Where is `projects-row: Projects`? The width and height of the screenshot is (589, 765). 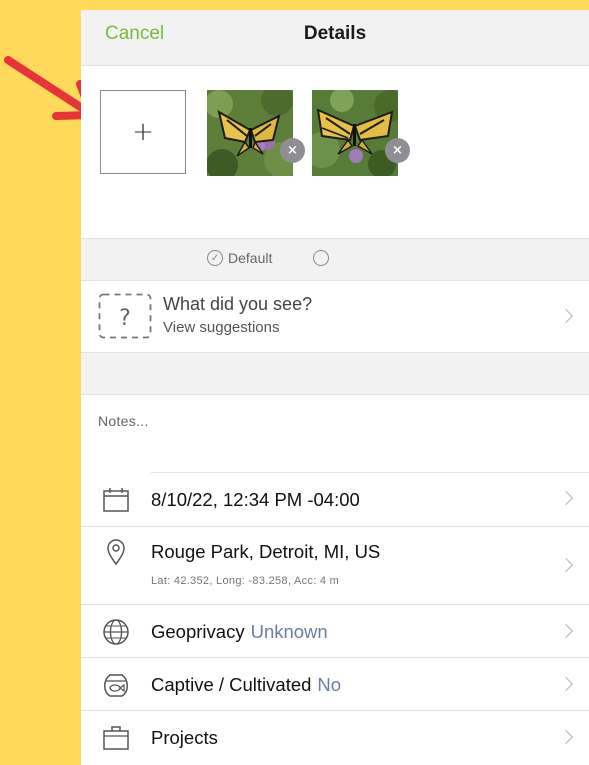 projects-row: Projects is located at coordinates (335, 736).